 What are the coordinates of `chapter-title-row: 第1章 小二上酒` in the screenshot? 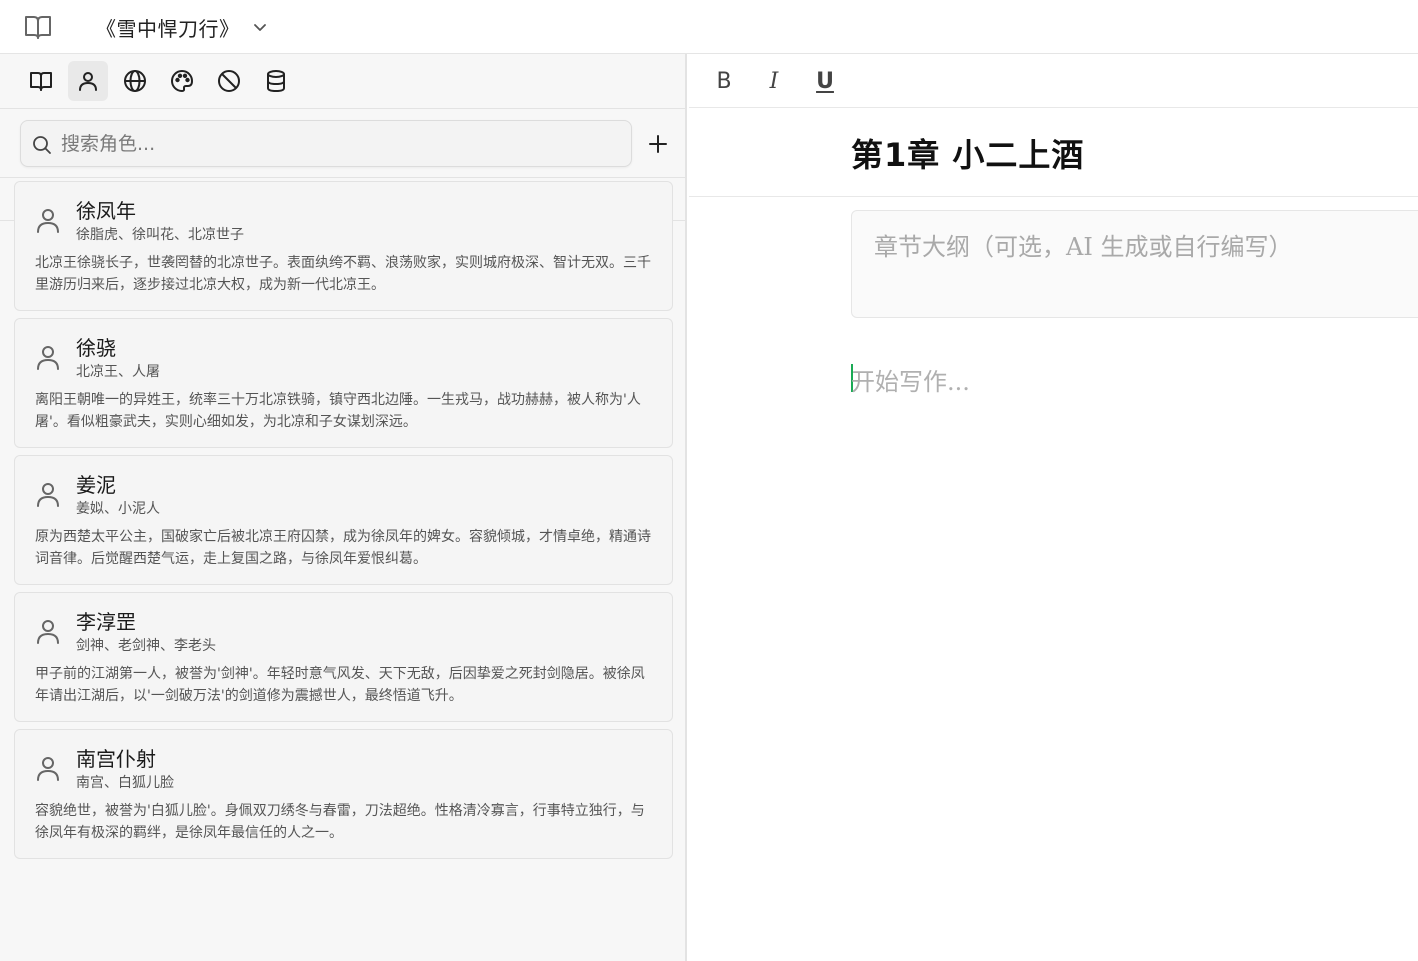 It's located at (1053, 152).